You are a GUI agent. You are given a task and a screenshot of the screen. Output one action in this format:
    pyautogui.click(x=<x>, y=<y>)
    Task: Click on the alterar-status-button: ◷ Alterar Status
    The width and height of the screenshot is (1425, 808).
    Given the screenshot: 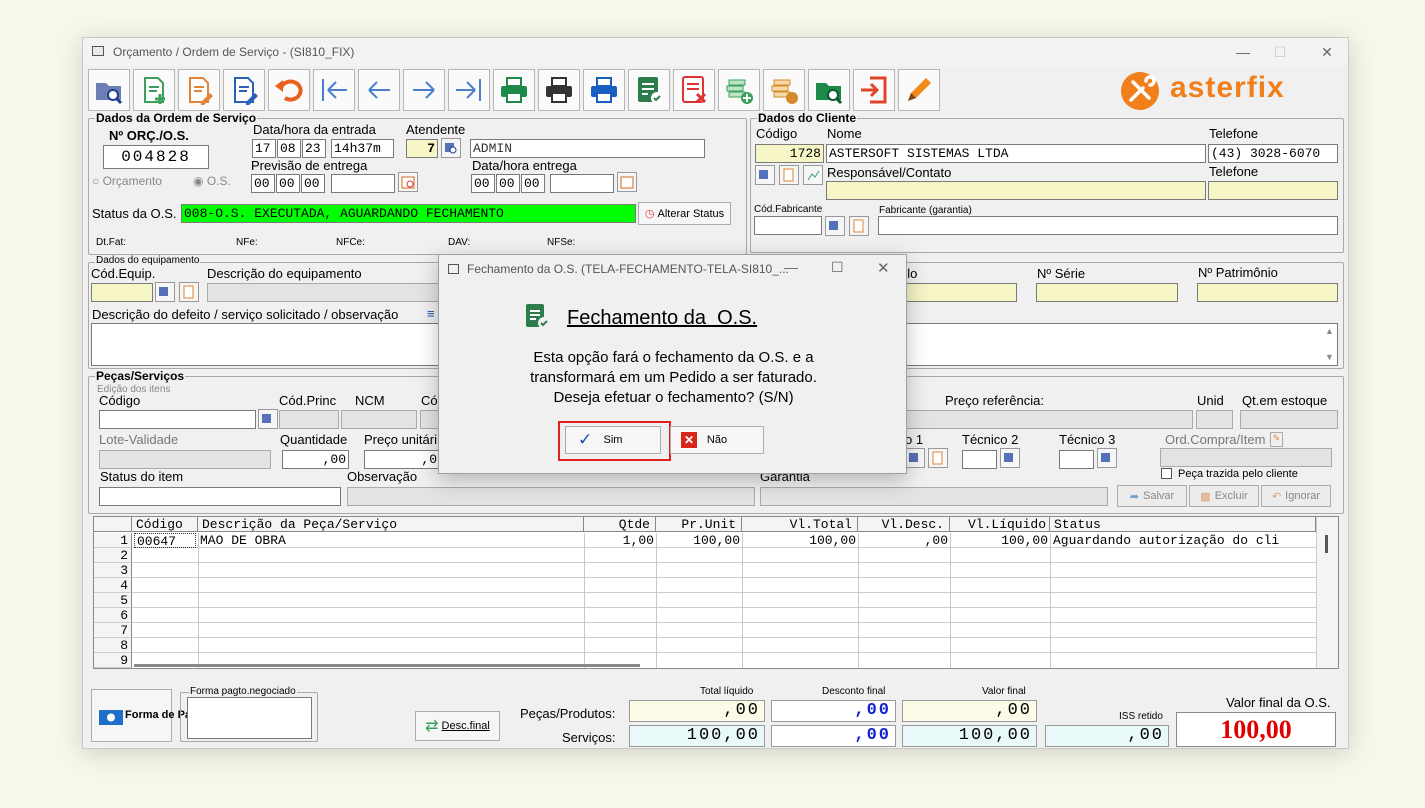 What is the action you would take?
    pyautogui.click(x=684, y=213)
    